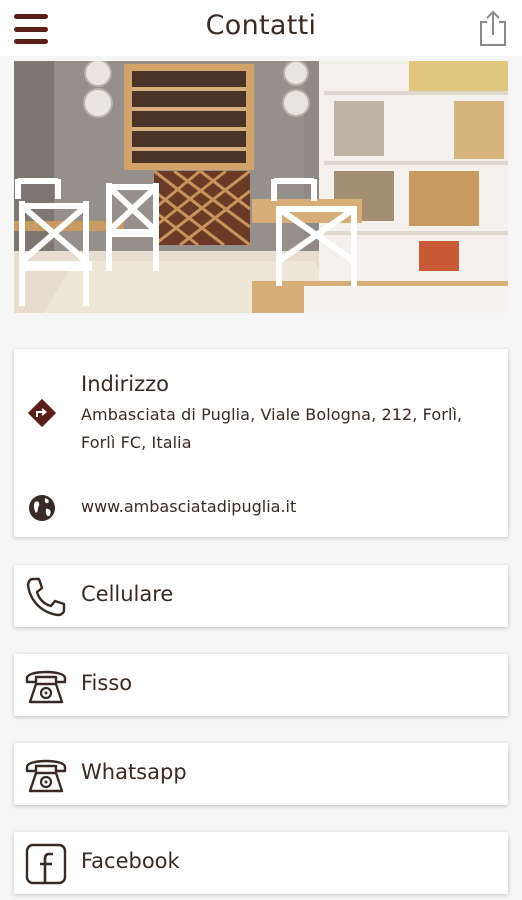 The image size is (522, 900). What do you see at coordinates (261, 774) in the screenshot?
I see `contact-row-whatsapp: Whatsapp` at bounding box center [261, 774].